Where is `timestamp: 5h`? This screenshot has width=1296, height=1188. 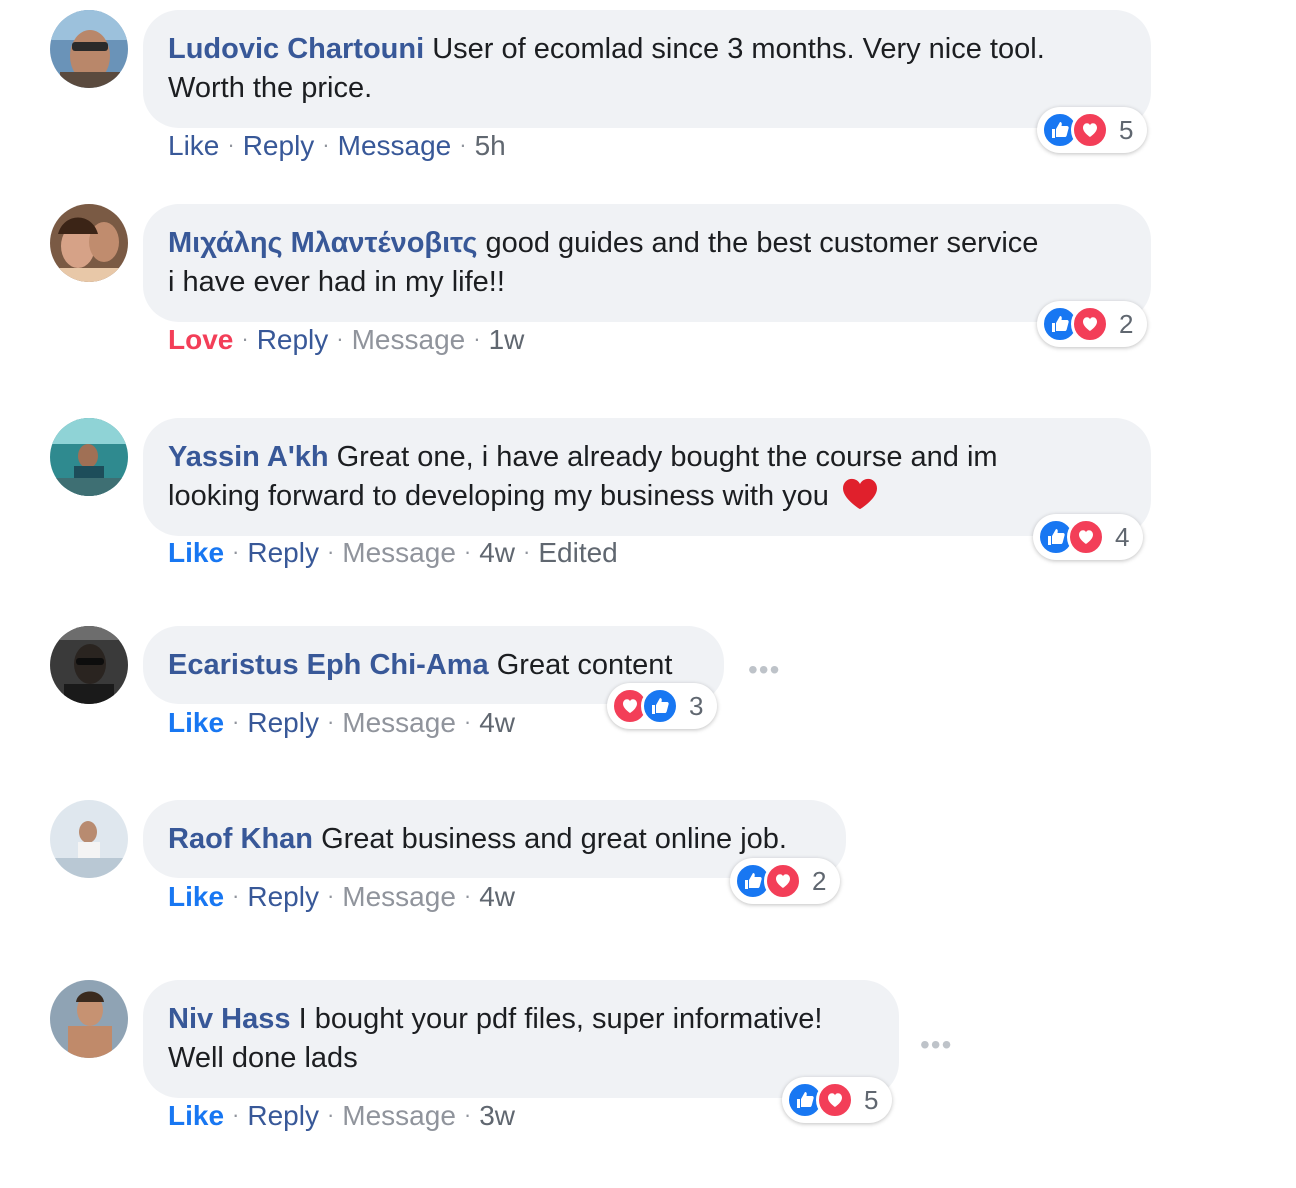 timestamp: 5h is located at coordinates (490, 145).